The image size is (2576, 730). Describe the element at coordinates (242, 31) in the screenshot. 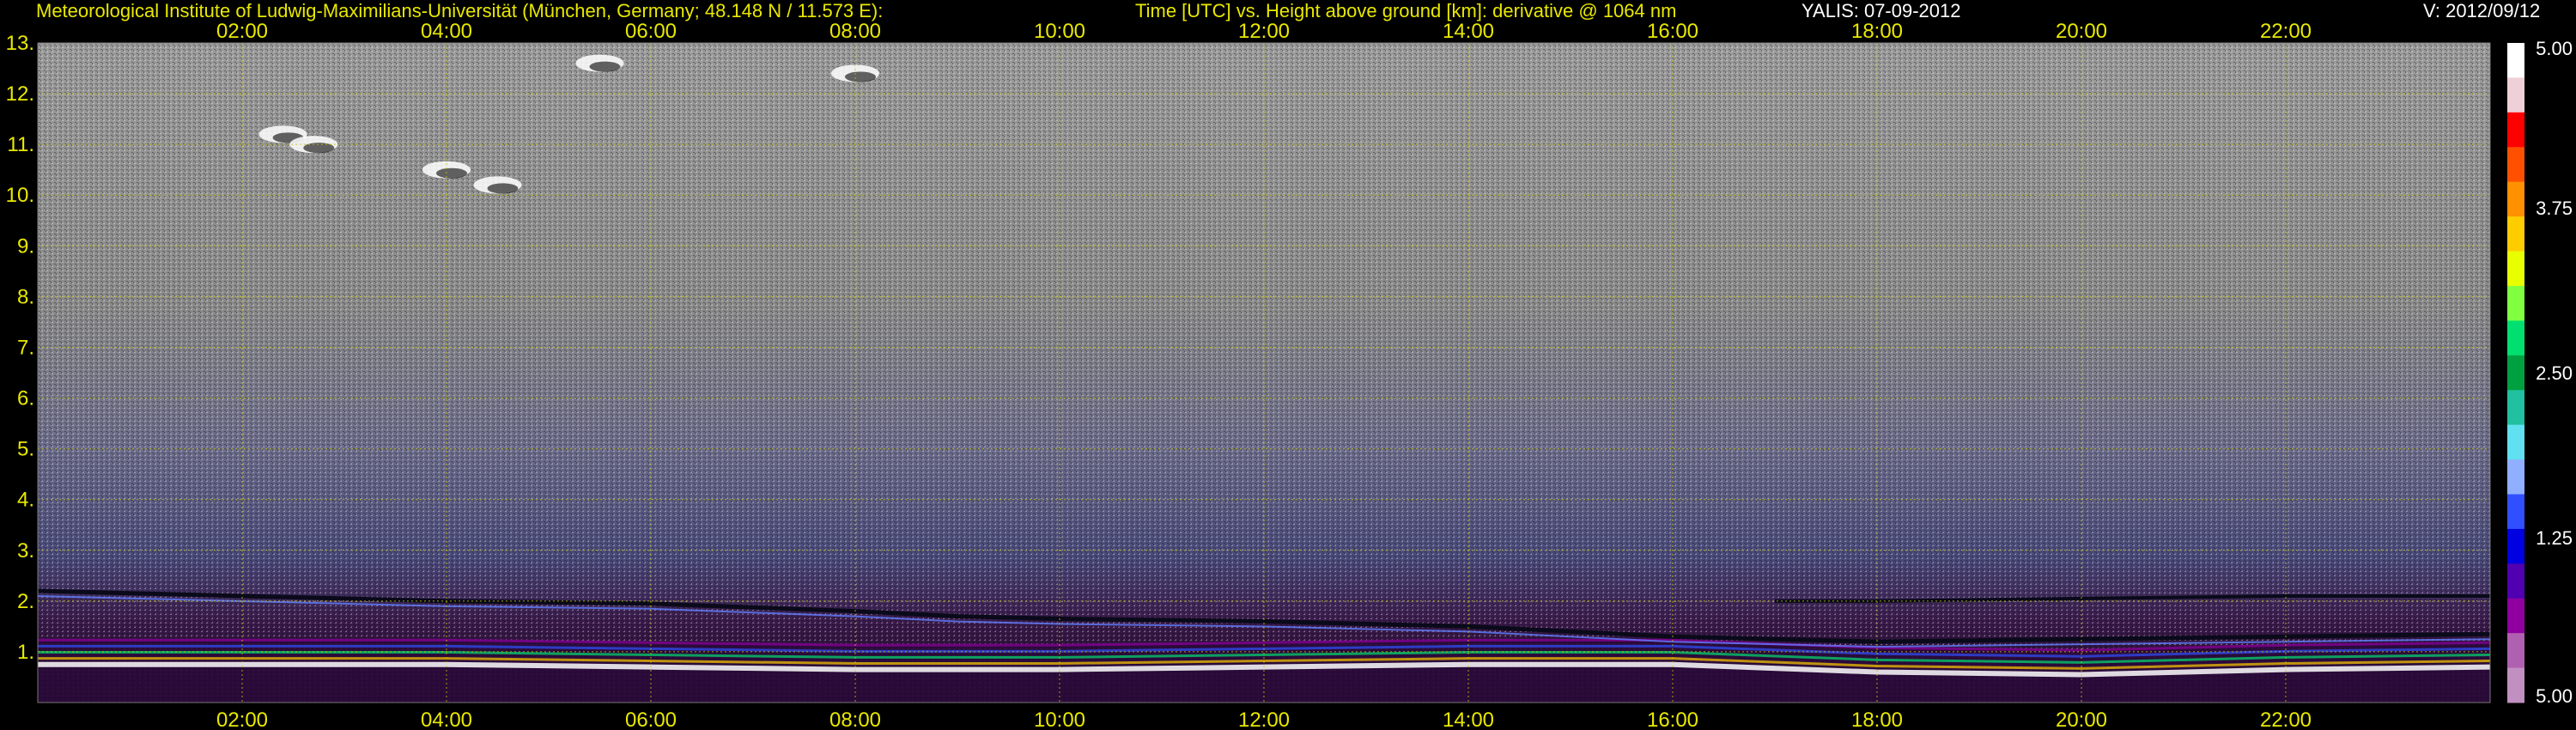

I see `x-tick-label-top: 02:00` at that location.